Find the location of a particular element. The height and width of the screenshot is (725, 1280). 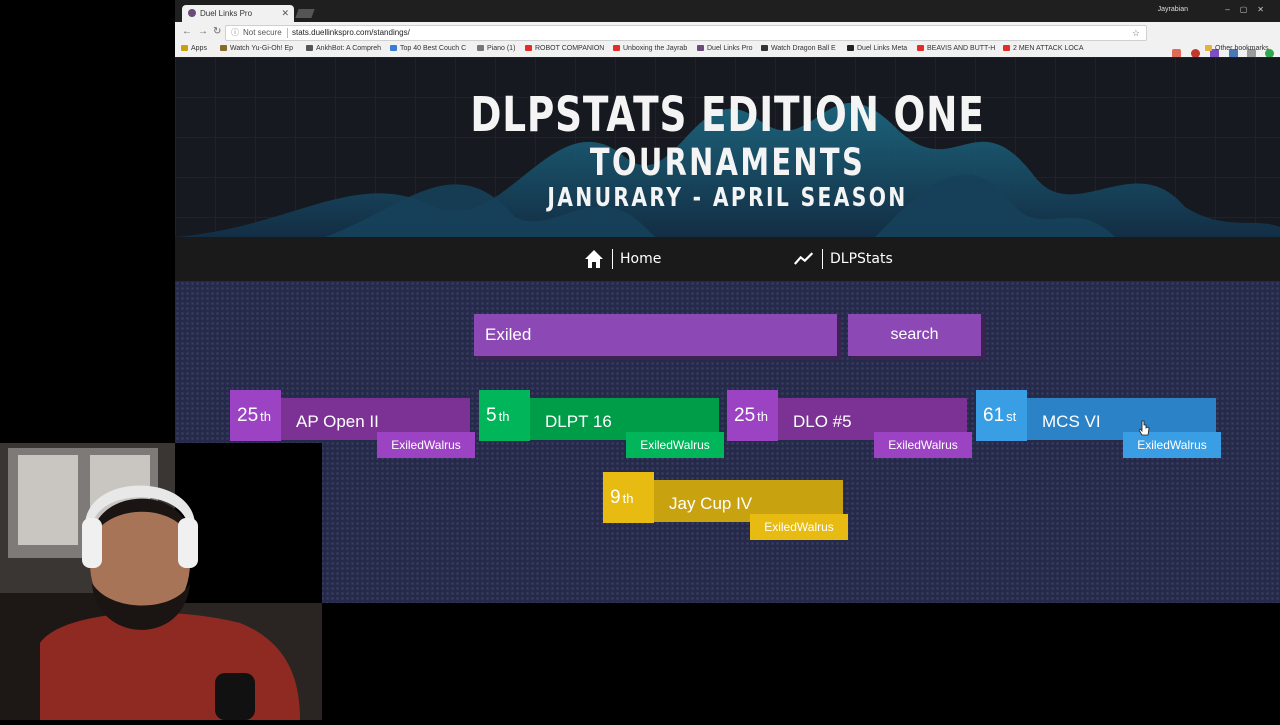

nav-home-label: Home is located at coordinates (641, 259).